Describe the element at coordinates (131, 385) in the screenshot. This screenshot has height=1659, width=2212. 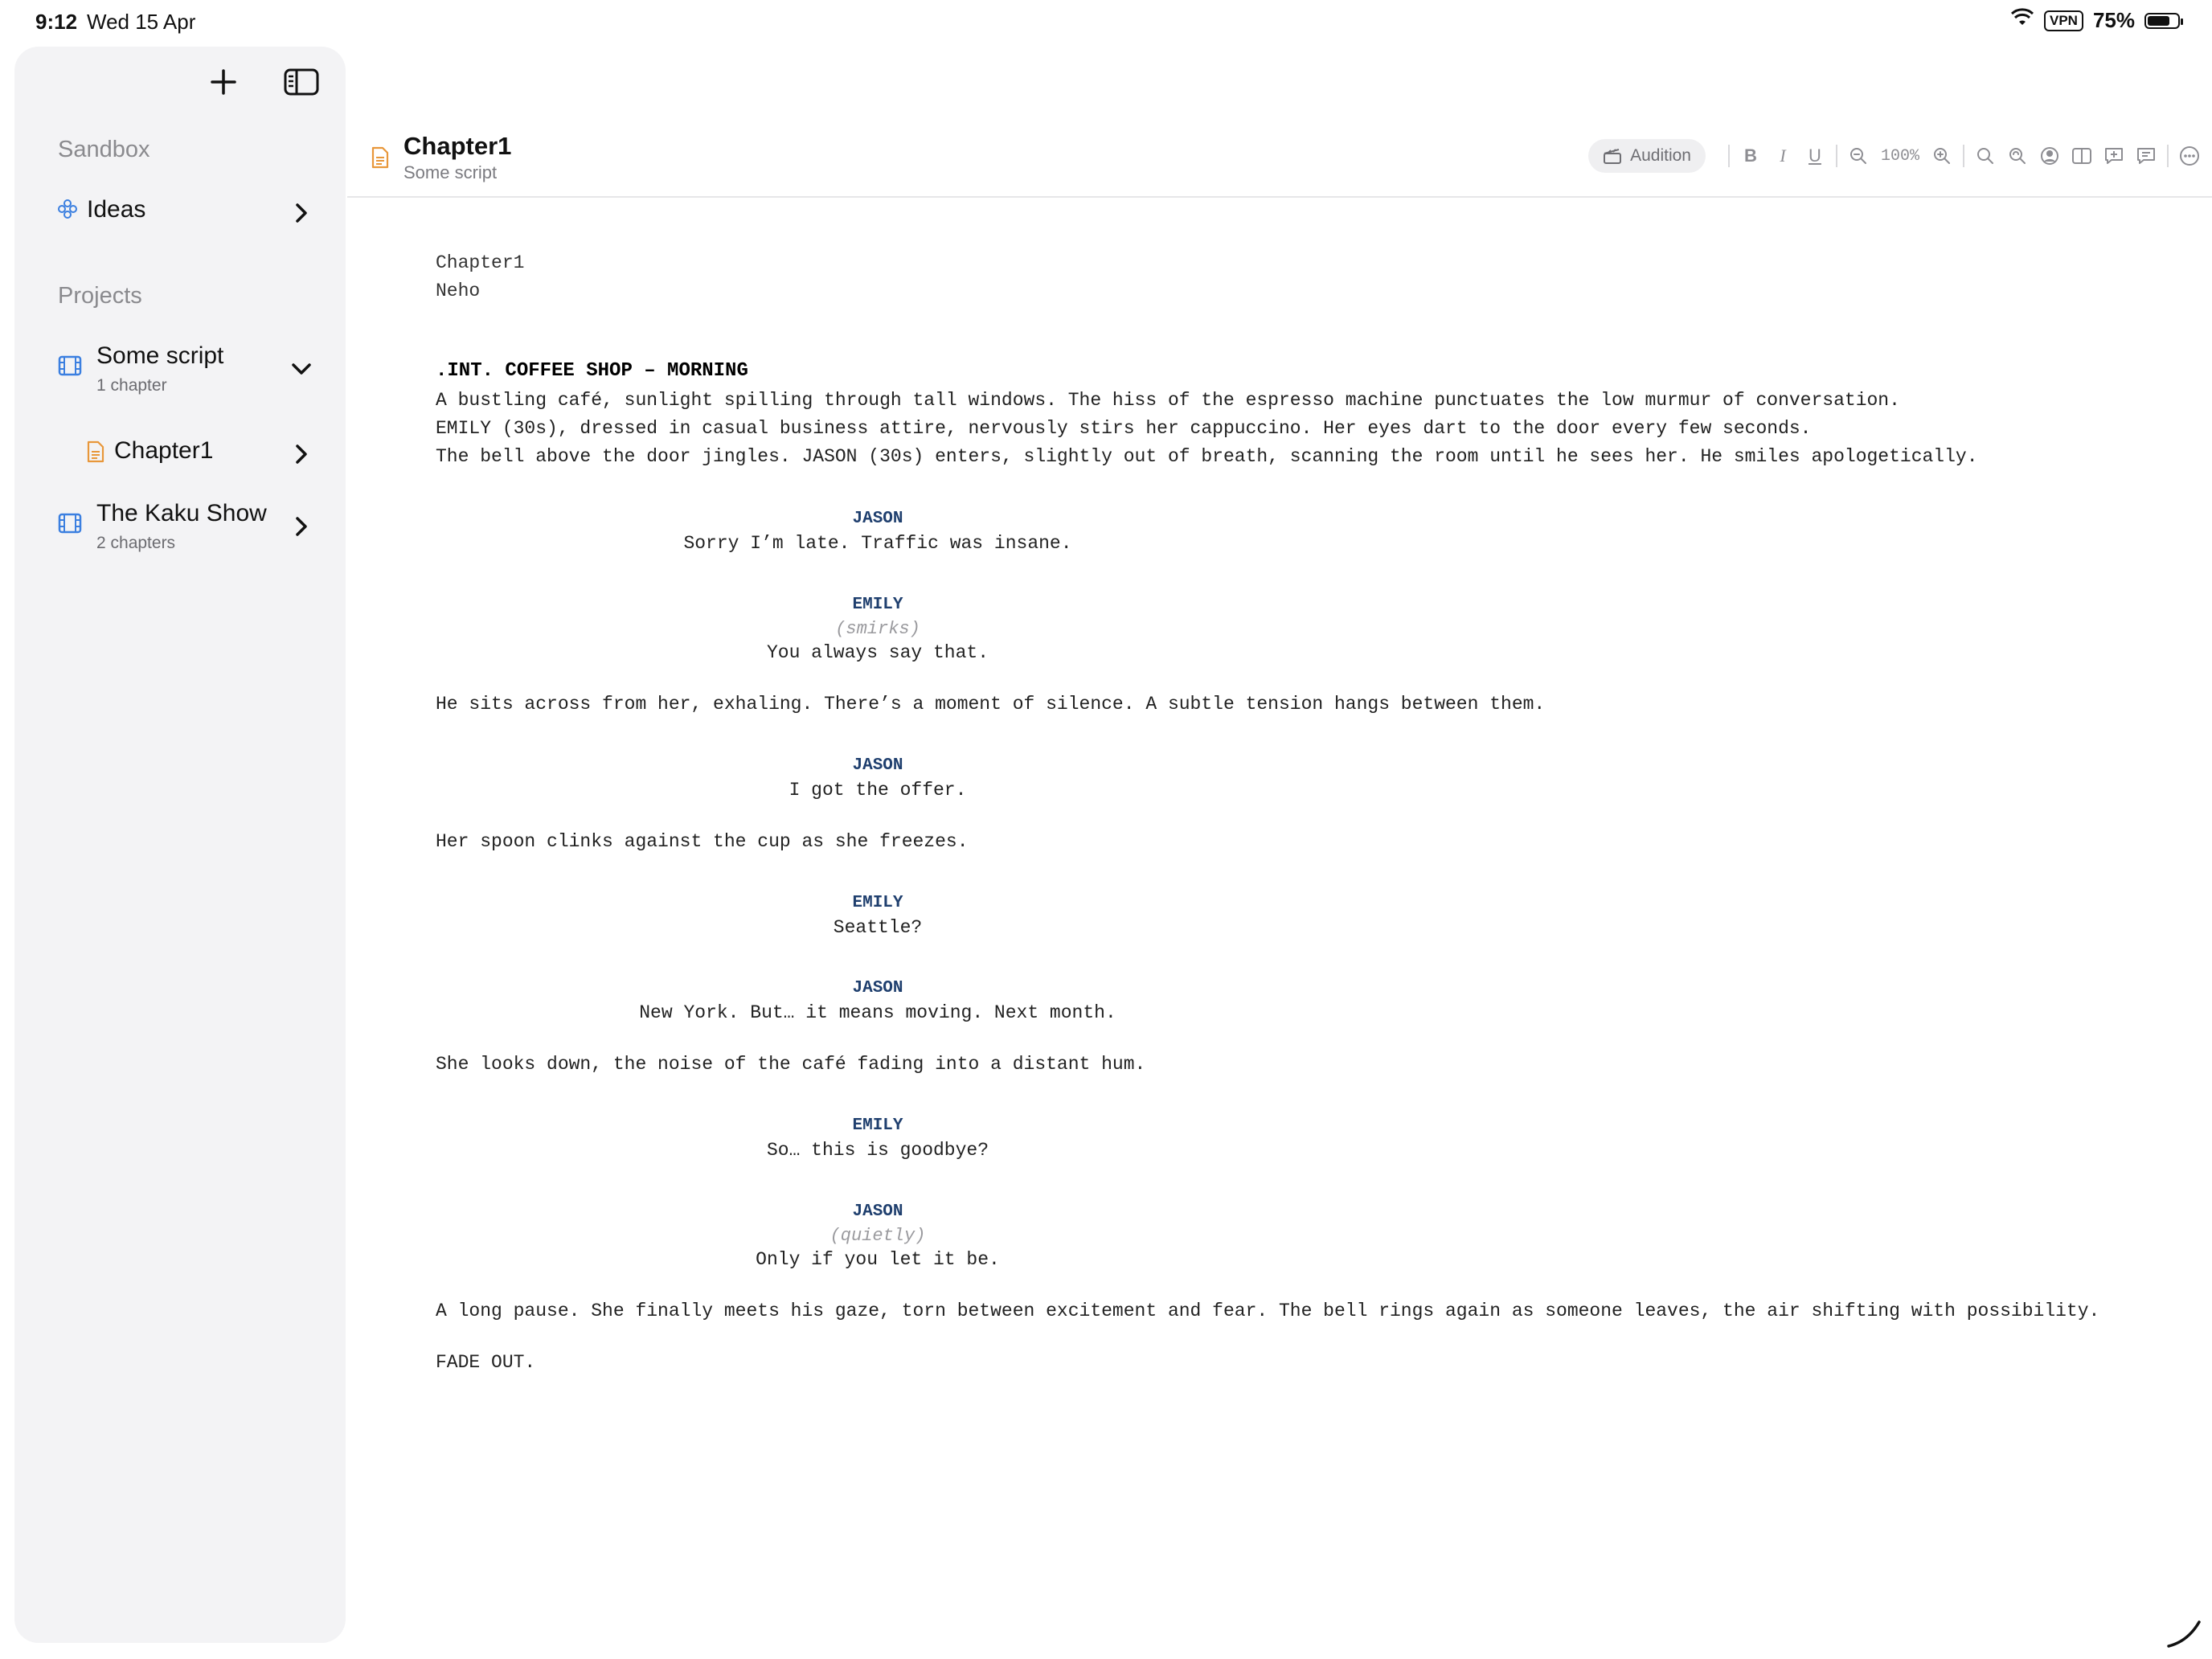
I see `project-chapter-count: 1 chapter` at that location.